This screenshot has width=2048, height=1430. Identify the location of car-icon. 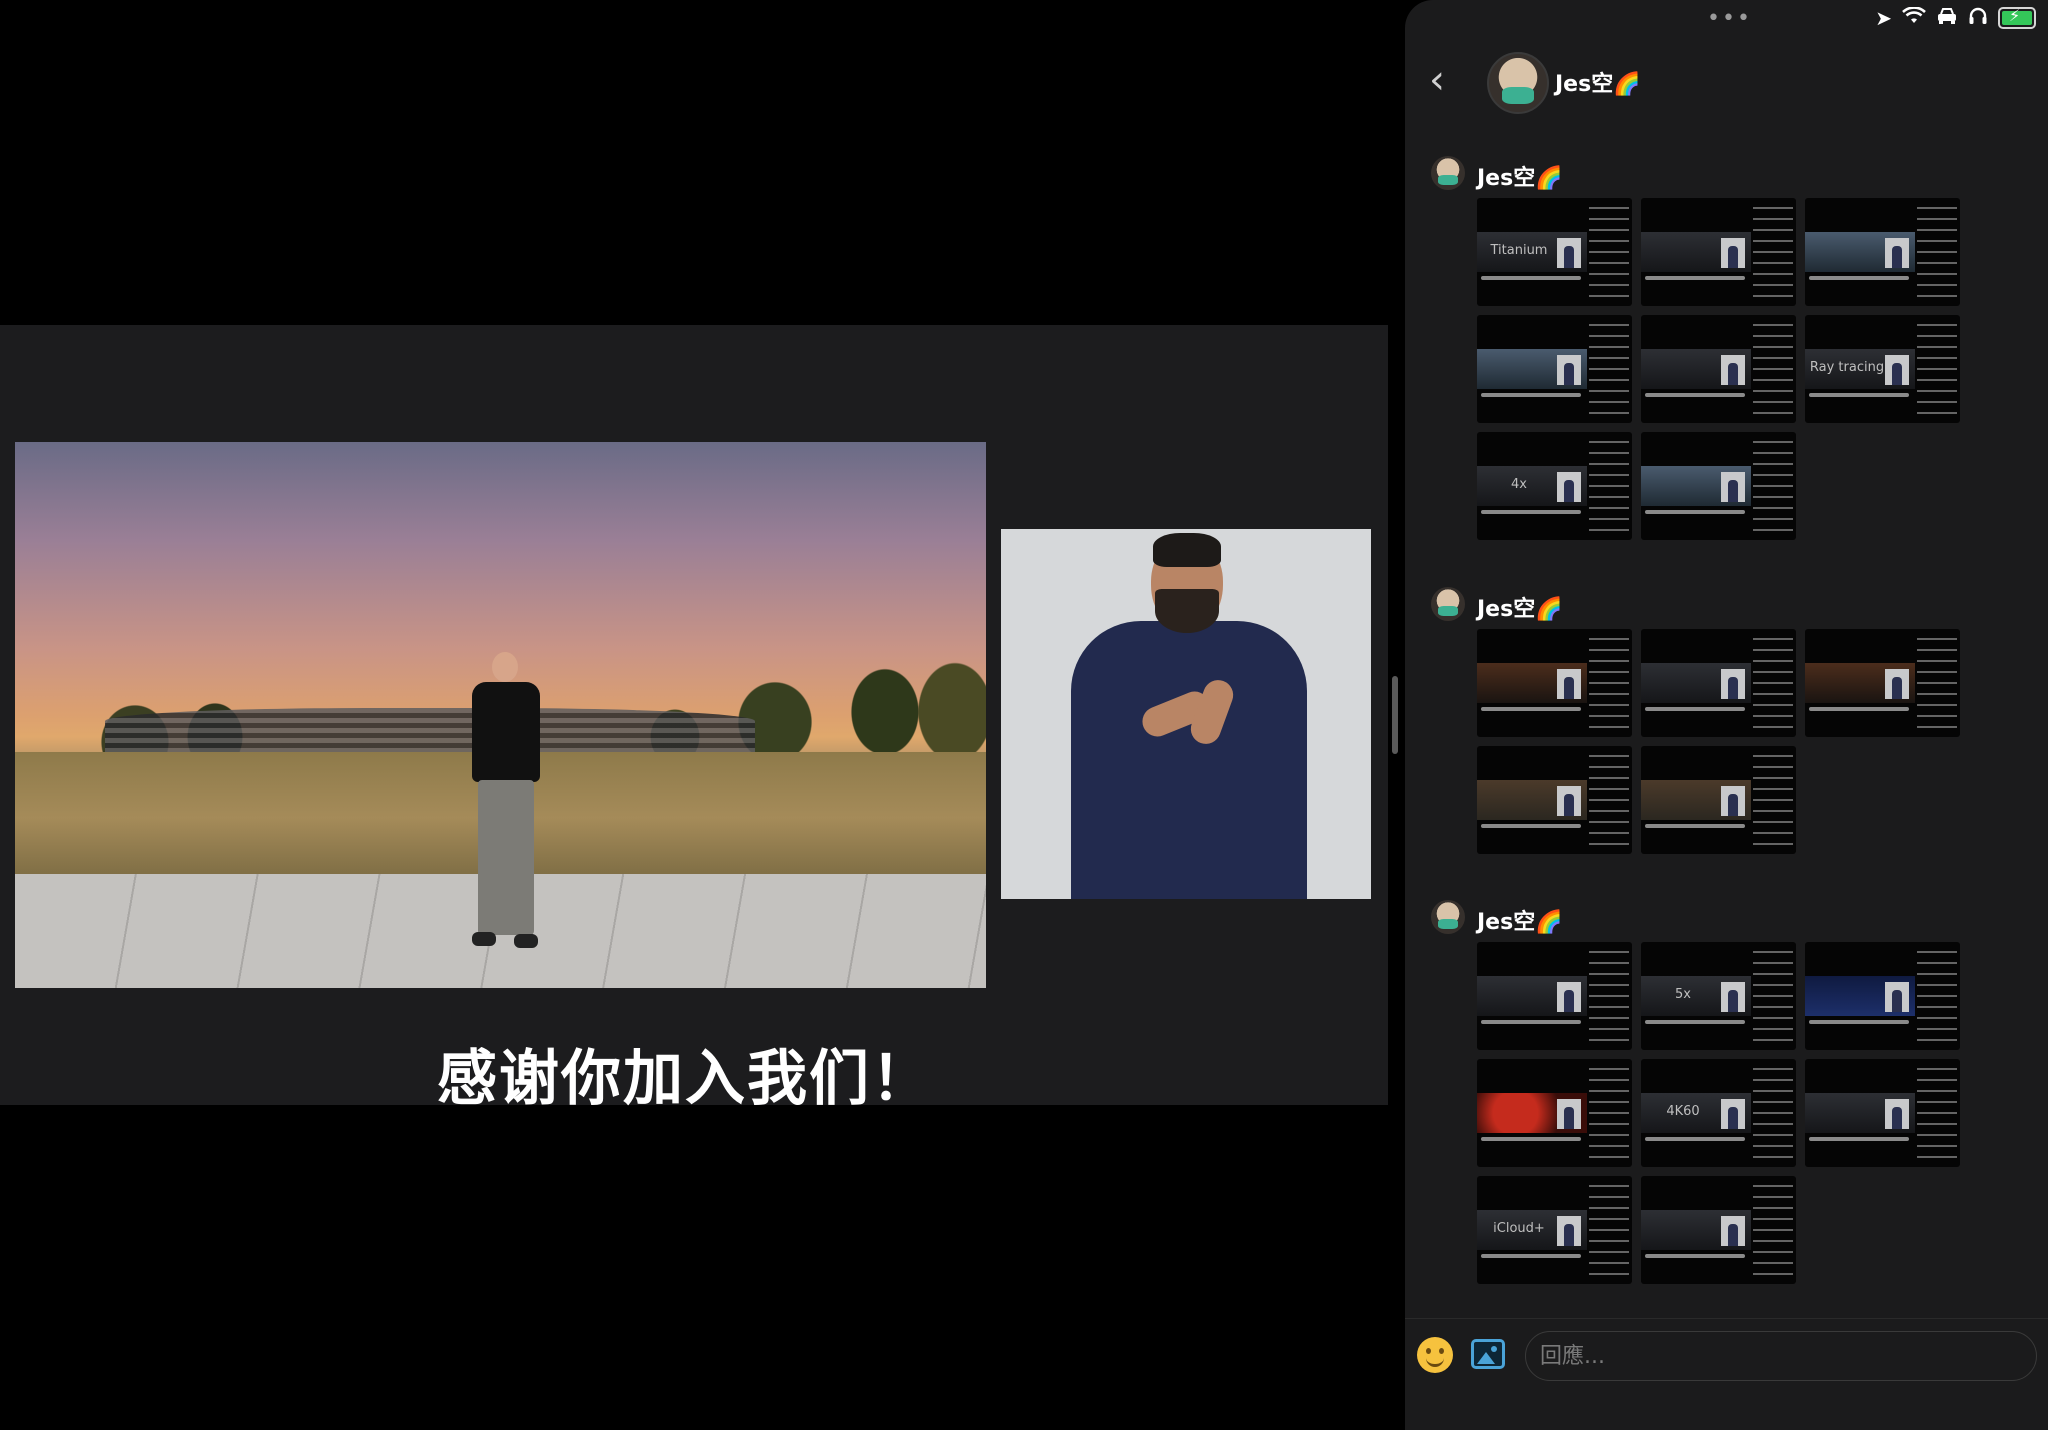
(1947, 18).